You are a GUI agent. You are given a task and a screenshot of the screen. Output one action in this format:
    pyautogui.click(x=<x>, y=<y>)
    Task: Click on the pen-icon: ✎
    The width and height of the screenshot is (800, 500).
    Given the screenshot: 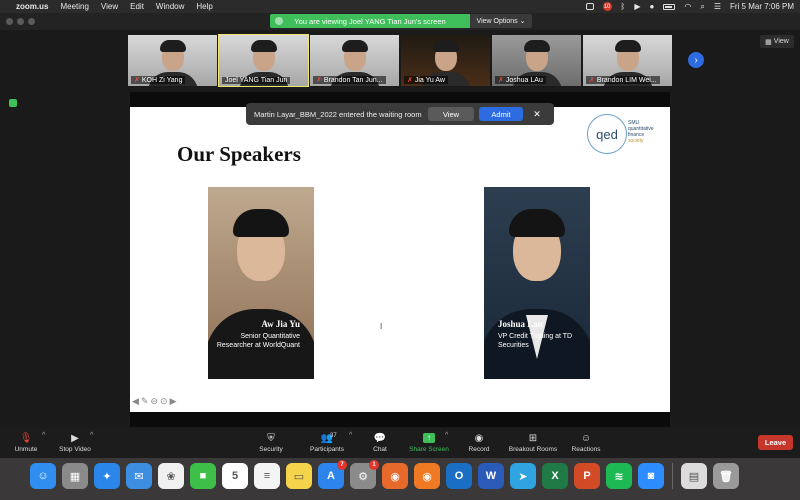 What is the action you would take?
    pyautogui.click(x=145, y=401)
    